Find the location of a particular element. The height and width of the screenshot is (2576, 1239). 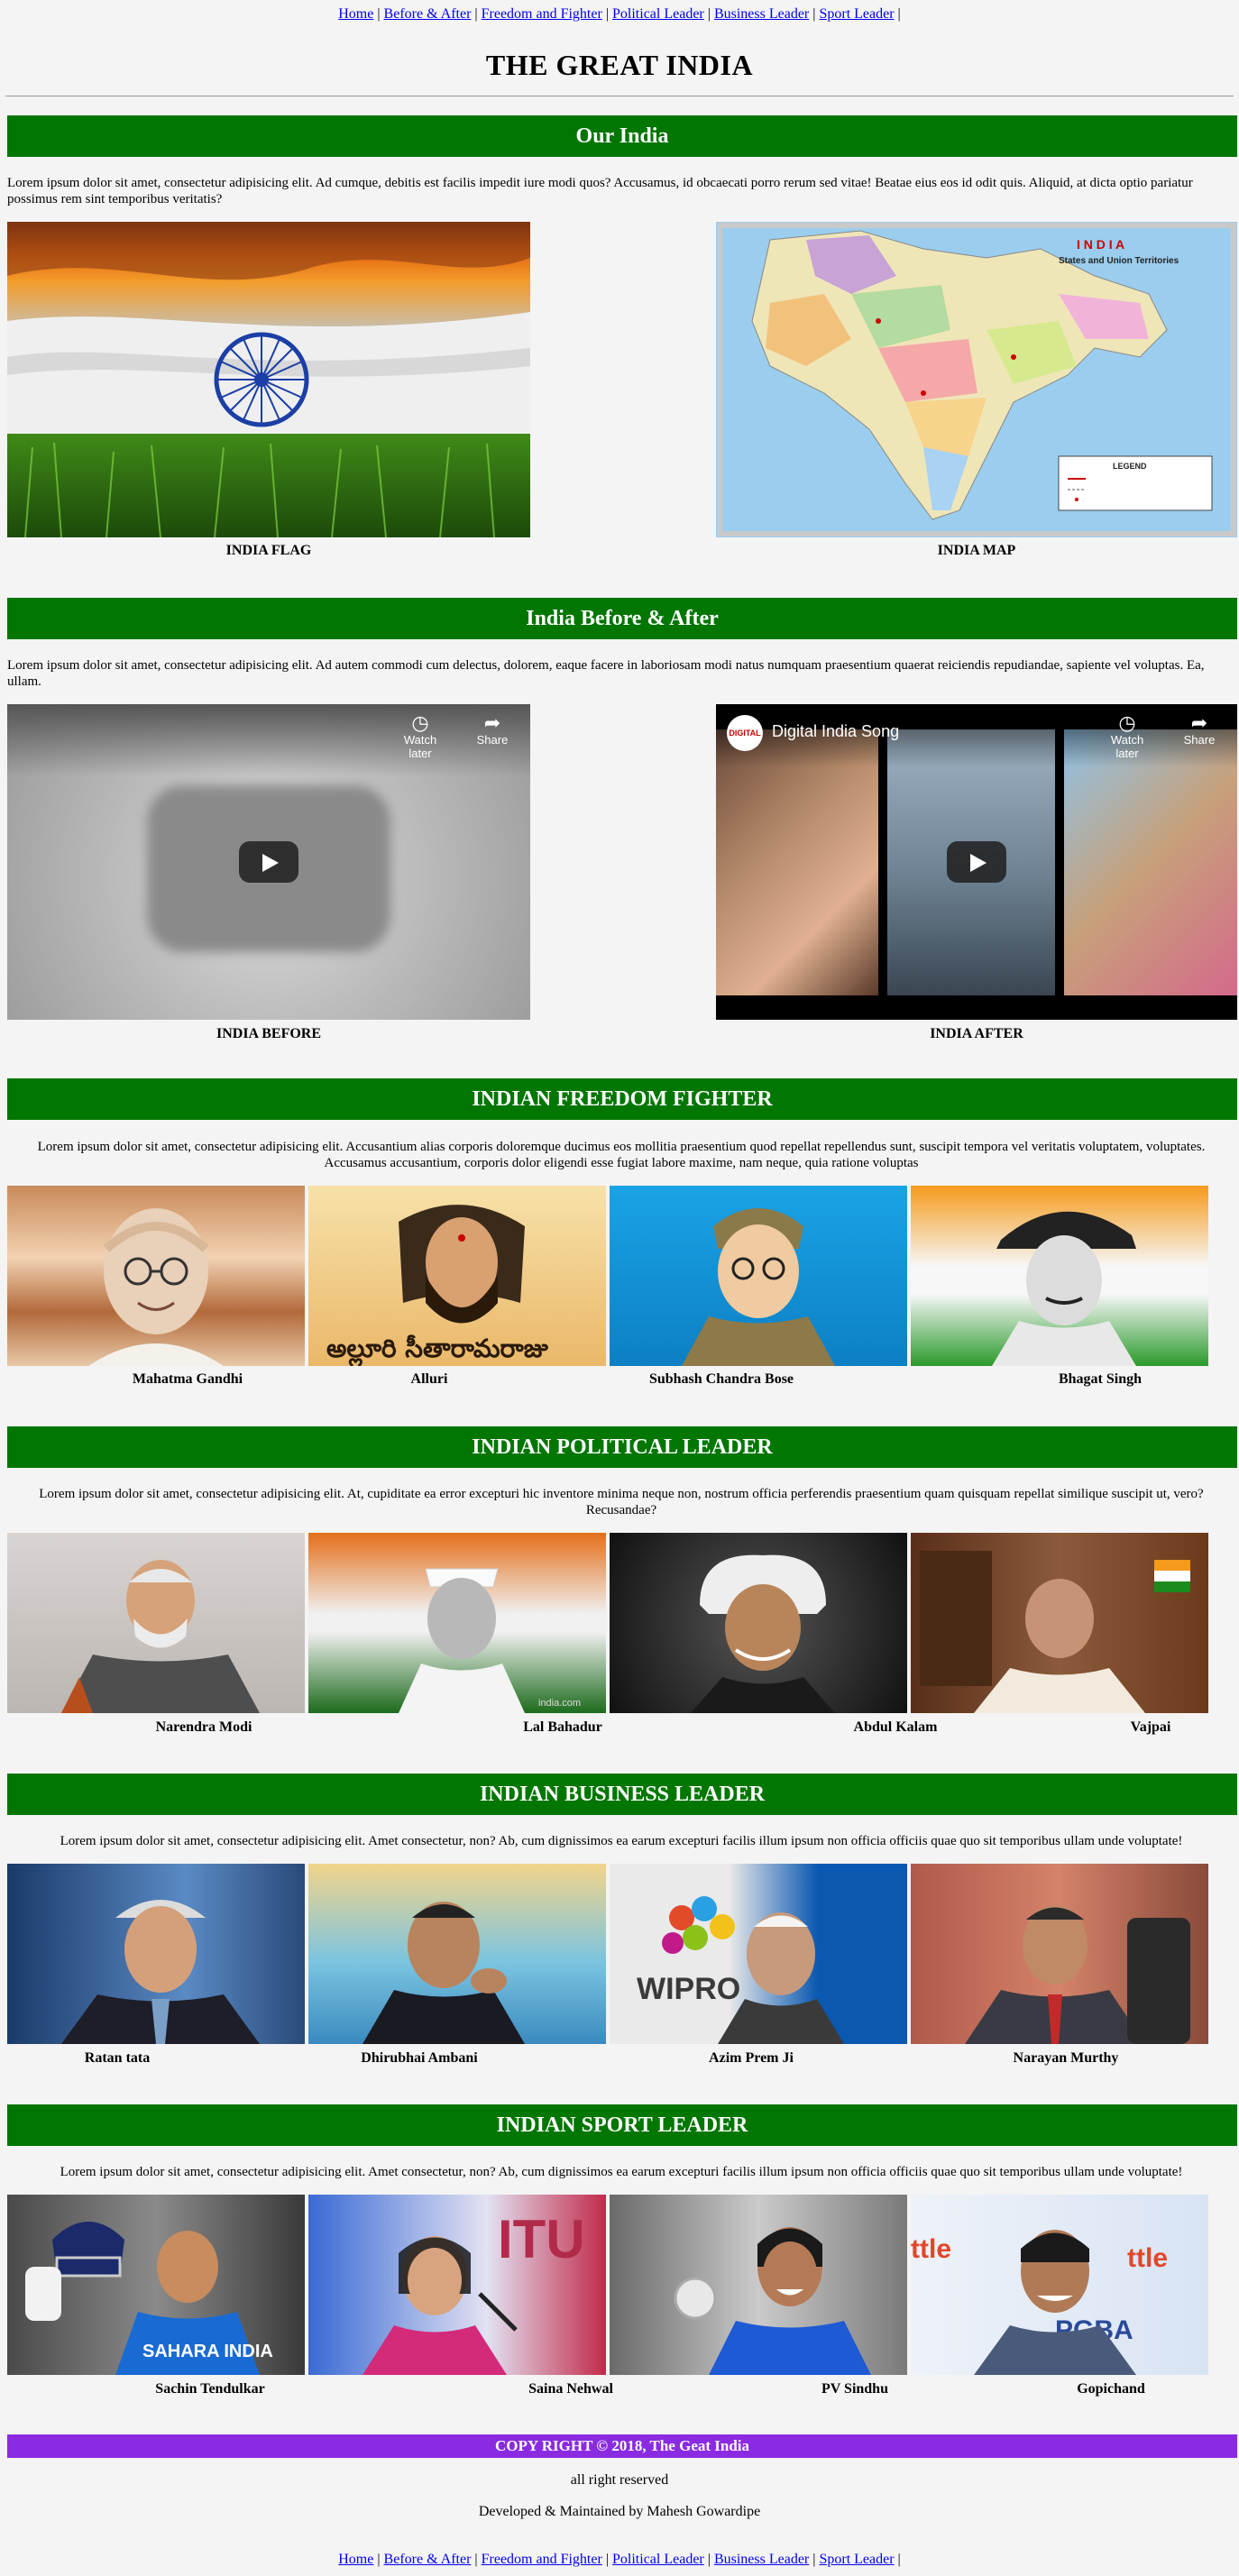

section-heading-sport-leader: INDIAN SPORT LEADER is located at coordinates (622, 2125).